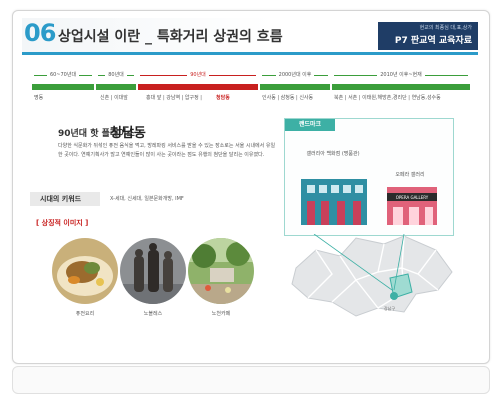 This screenshot has width=500, height=402. Describe the element at coordinates (333, 154) in the screenshot. I see `galleria-label: 갤러리아 백화점 (명품관)` at that location.